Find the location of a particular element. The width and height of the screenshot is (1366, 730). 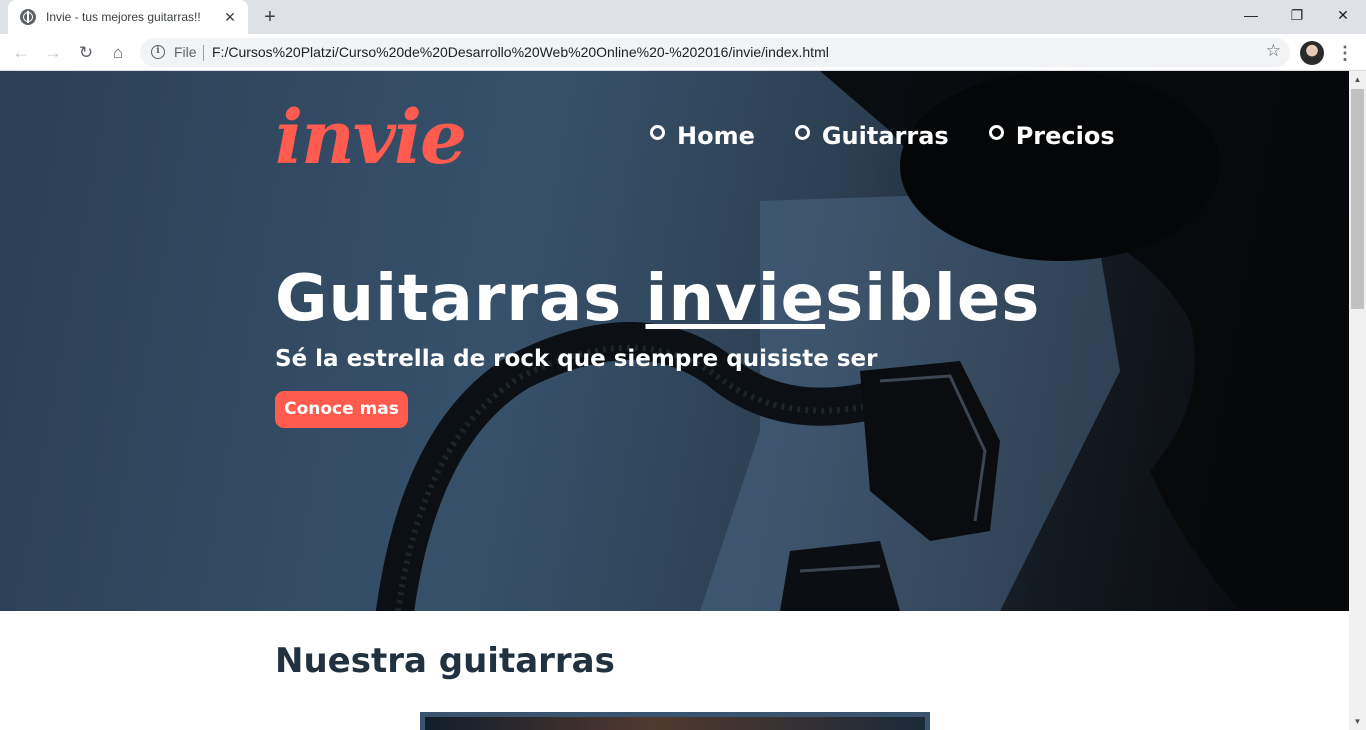

hero-title-part: sibles is located at coordinates (933, 299).